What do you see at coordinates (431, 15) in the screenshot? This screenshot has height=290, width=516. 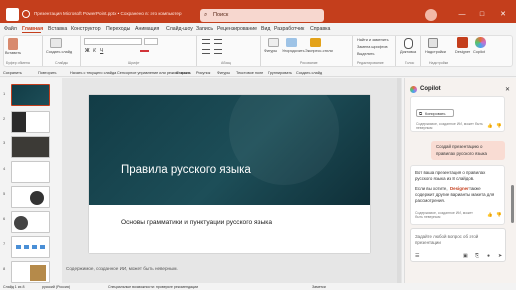 I see `avatar` at bounding box center [431, 15].